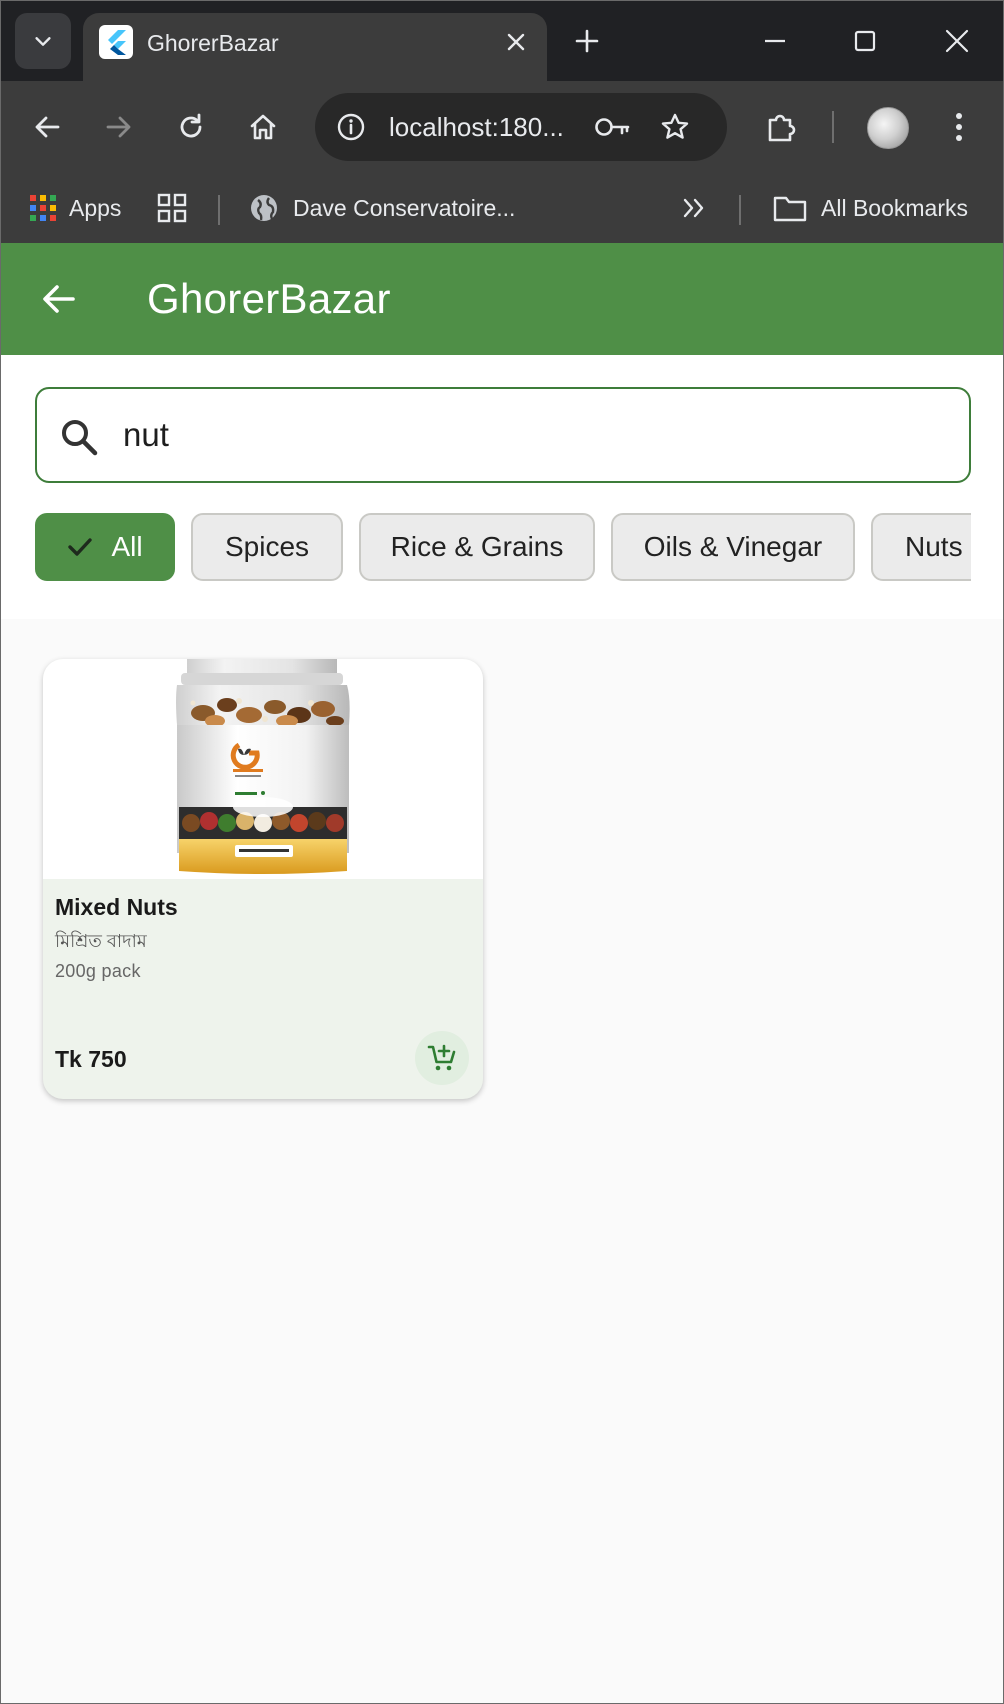 This screenshot has width=1004, height=1704. I want to click on search-input: nut, so click(503, 435).